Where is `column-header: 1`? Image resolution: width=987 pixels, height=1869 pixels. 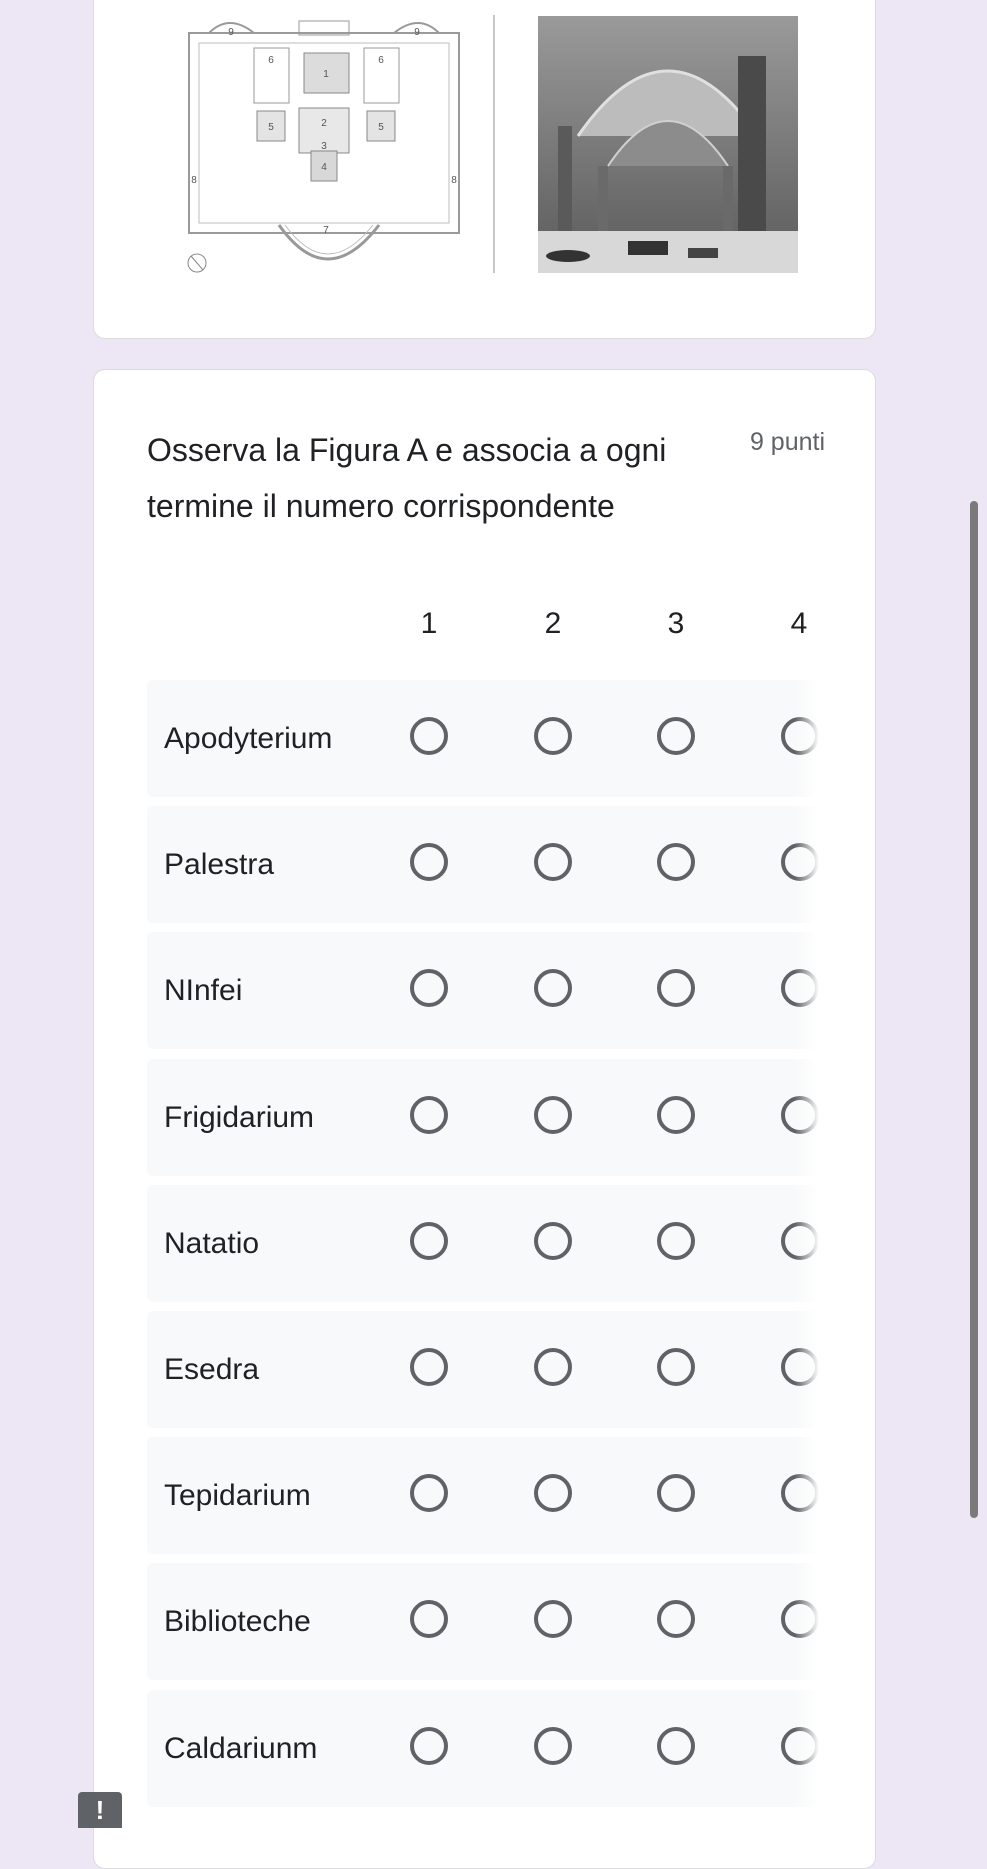
column-header: 1 is located at coordinates (429, 623).